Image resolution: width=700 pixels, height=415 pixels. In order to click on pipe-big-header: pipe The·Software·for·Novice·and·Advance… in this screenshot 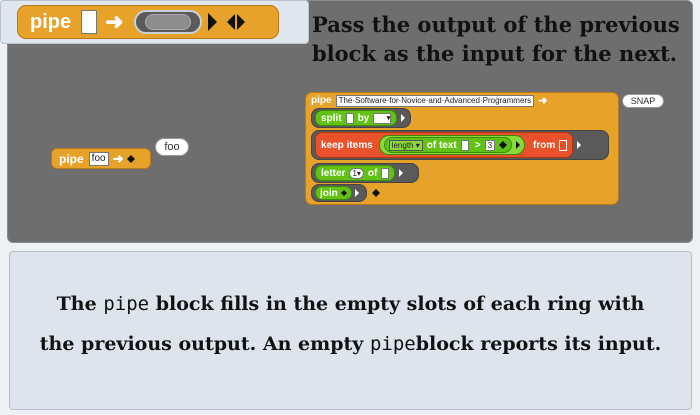, I will do `click(429, 100)`.